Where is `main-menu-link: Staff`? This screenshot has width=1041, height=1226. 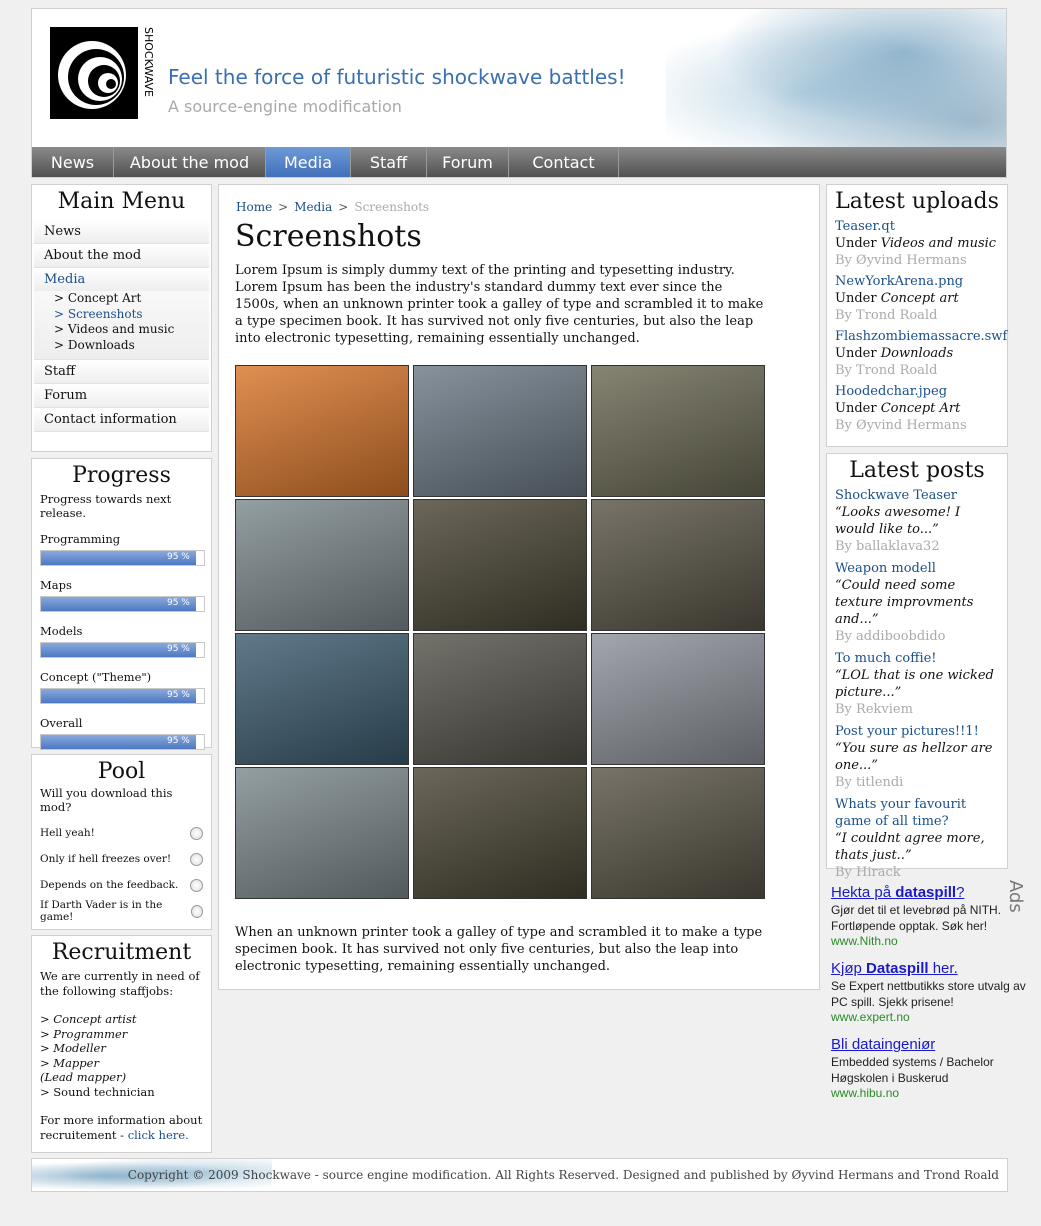 main-menu-link: Staff is located at coordinates (121, 372).